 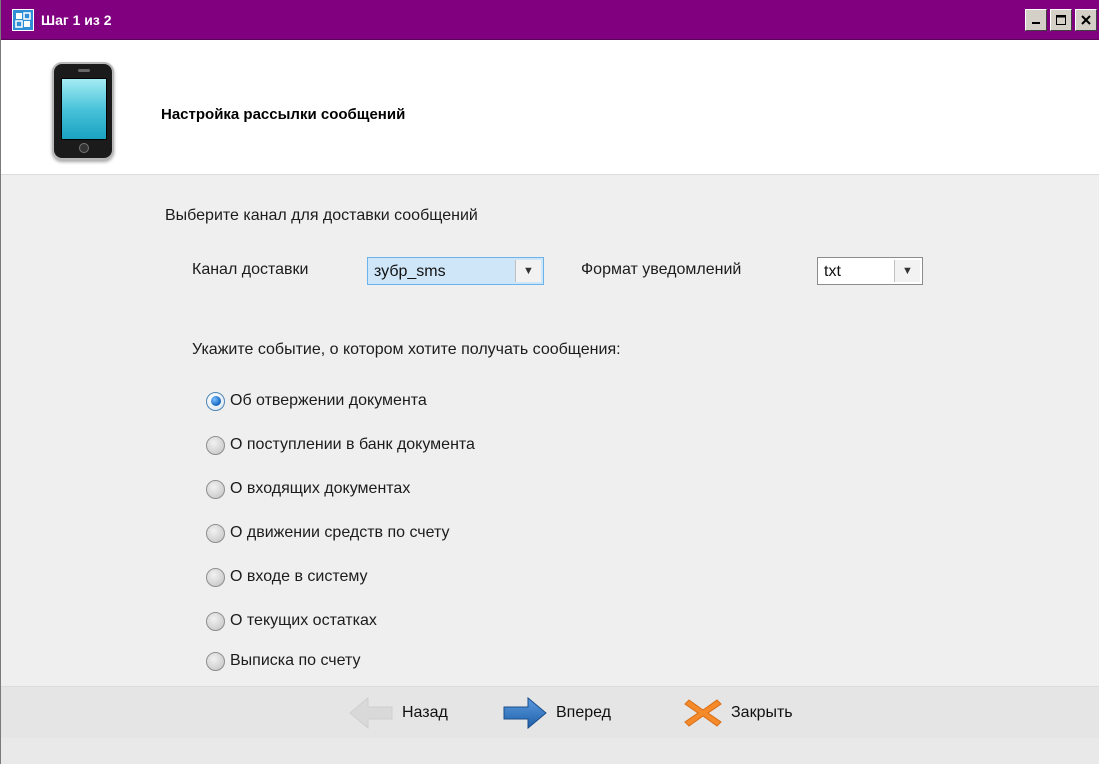 What do you see at coordinates (584, 712) in the screenshot?
I see `forward-button-label: Вперед` at bounding box center [584, 712].